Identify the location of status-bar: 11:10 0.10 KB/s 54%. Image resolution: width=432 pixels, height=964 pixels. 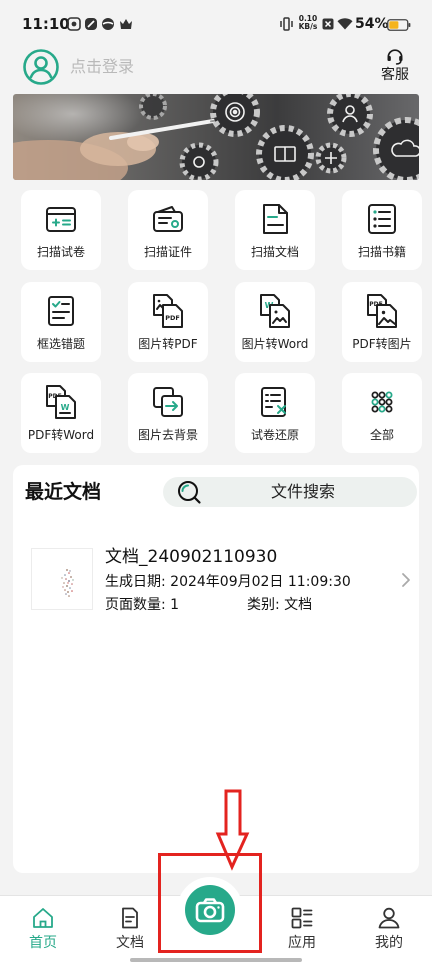
(216, 22).